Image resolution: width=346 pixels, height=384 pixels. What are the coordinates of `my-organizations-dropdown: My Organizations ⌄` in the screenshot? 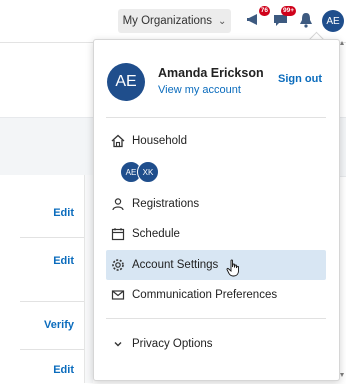 It's located at (174, 21).